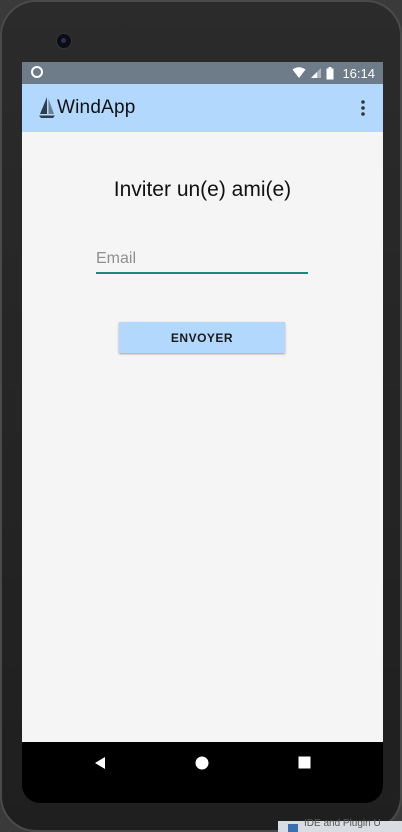 The width and height of the screenshot is (402, 832). What do you see at coordinates (202, 793) in the screenshot?
I see `bottom-bezel` at bounding box center [202, 793].